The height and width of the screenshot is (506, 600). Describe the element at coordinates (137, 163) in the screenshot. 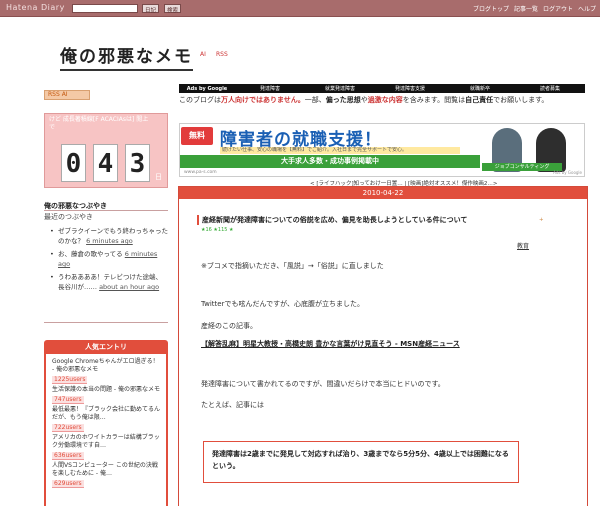

I see `counter-digit: 3` at that location.